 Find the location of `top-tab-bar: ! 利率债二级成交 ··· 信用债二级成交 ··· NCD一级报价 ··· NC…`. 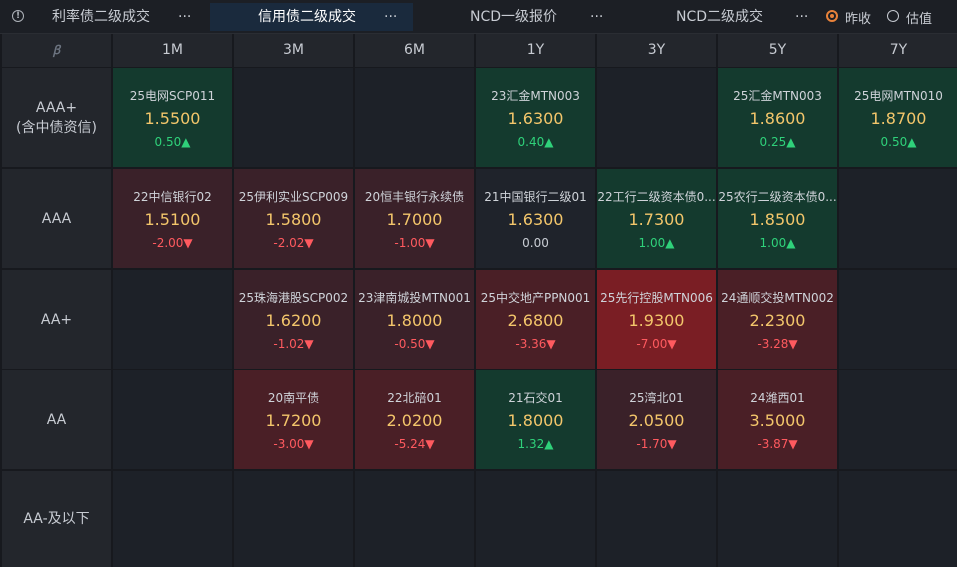

top-tab-bar: ! 利率债二级成交 ··· 信用债二级成交 ··· NCD一级报价 ··· NC… is located at coordinates (478, 17).